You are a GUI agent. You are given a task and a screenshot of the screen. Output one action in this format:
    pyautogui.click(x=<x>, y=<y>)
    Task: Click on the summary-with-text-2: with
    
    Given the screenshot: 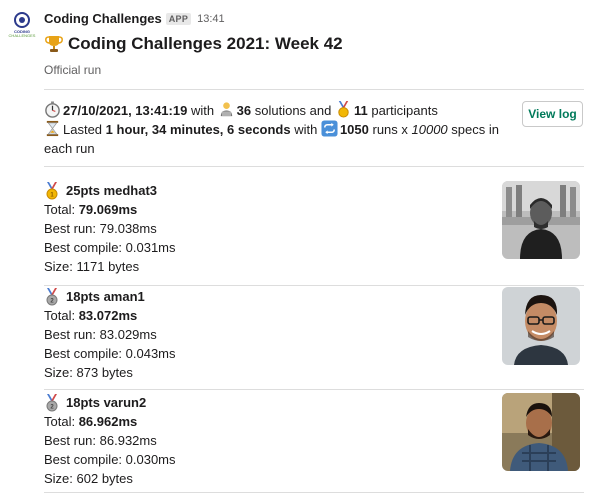 What is the action you would take?
    pyautogui.click(x=305, y=129)
    